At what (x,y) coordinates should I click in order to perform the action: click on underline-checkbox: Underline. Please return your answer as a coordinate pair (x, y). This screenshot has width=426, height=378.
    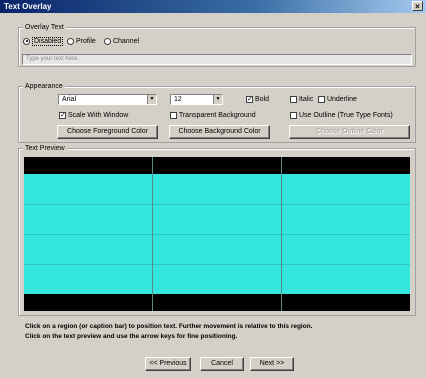
    Looking at the image, I should click on (337, 100).